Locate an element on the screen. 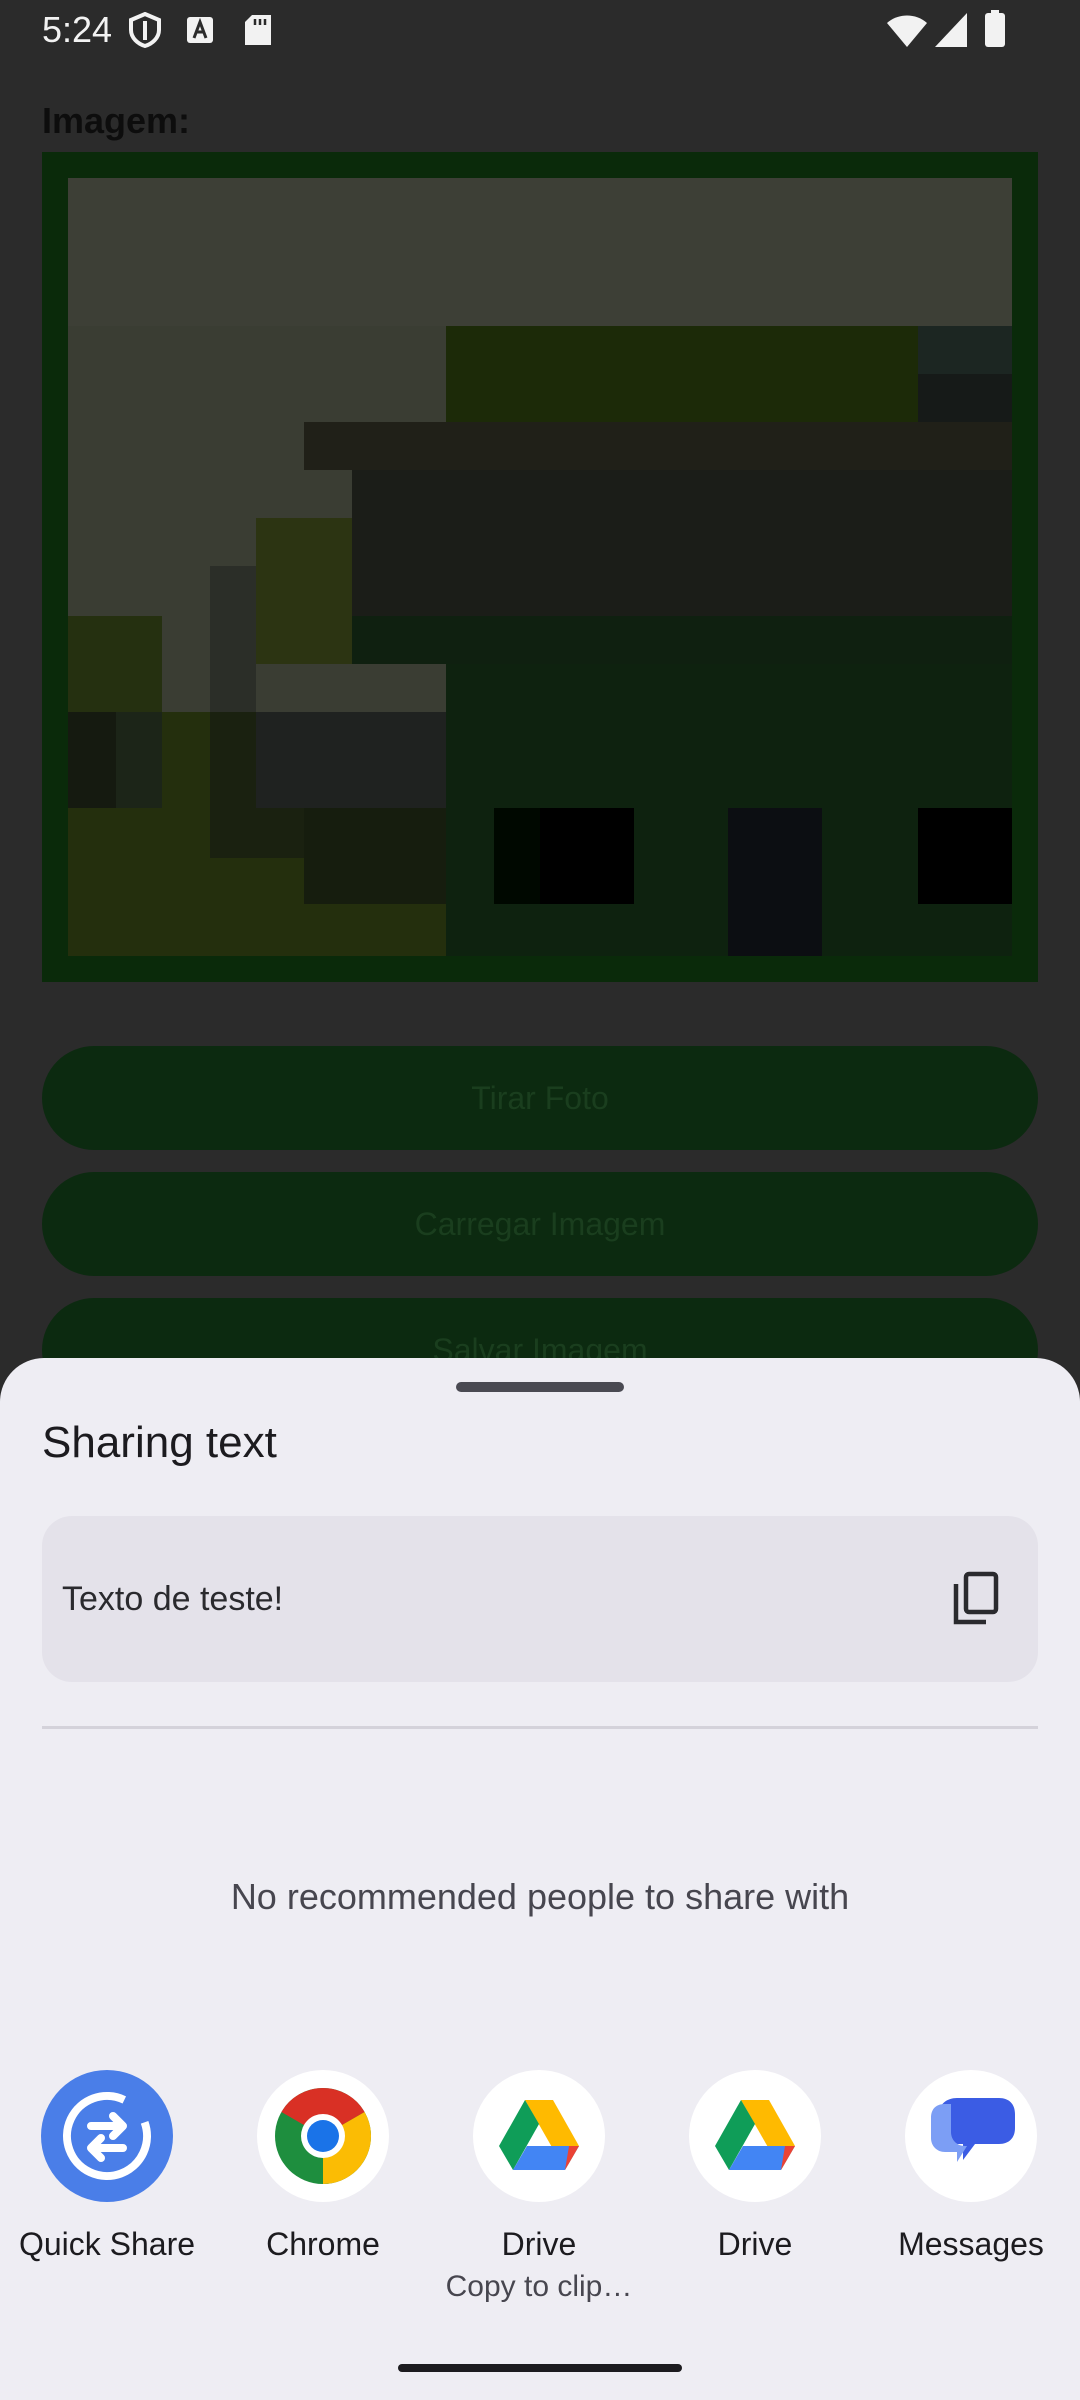 This screenshot has height=2400, width=1080. sheet-title: Sharing text is located at coordinates (159, 1442).